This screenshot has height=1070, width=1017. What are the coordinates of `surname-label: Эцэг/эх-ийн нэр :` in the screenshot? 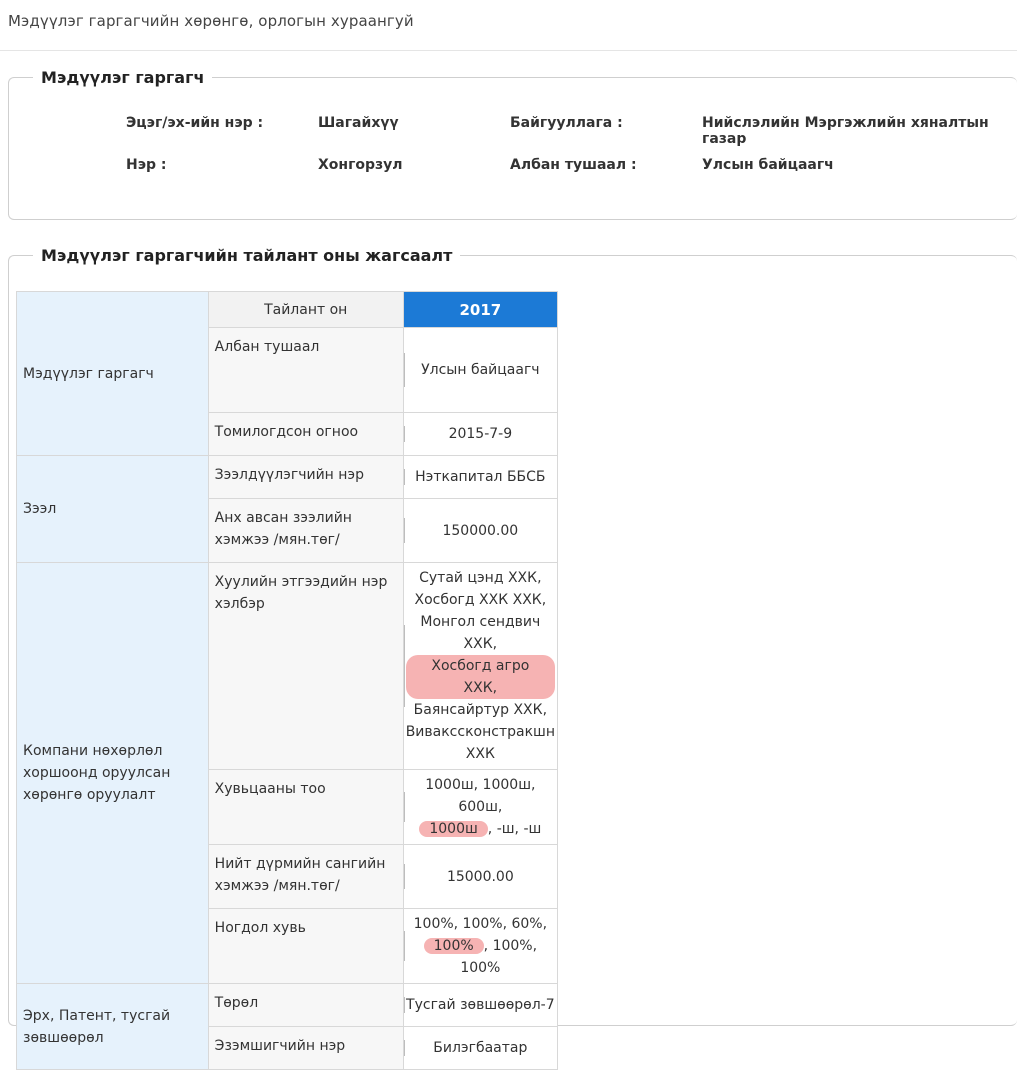 It's located at (195, 123).